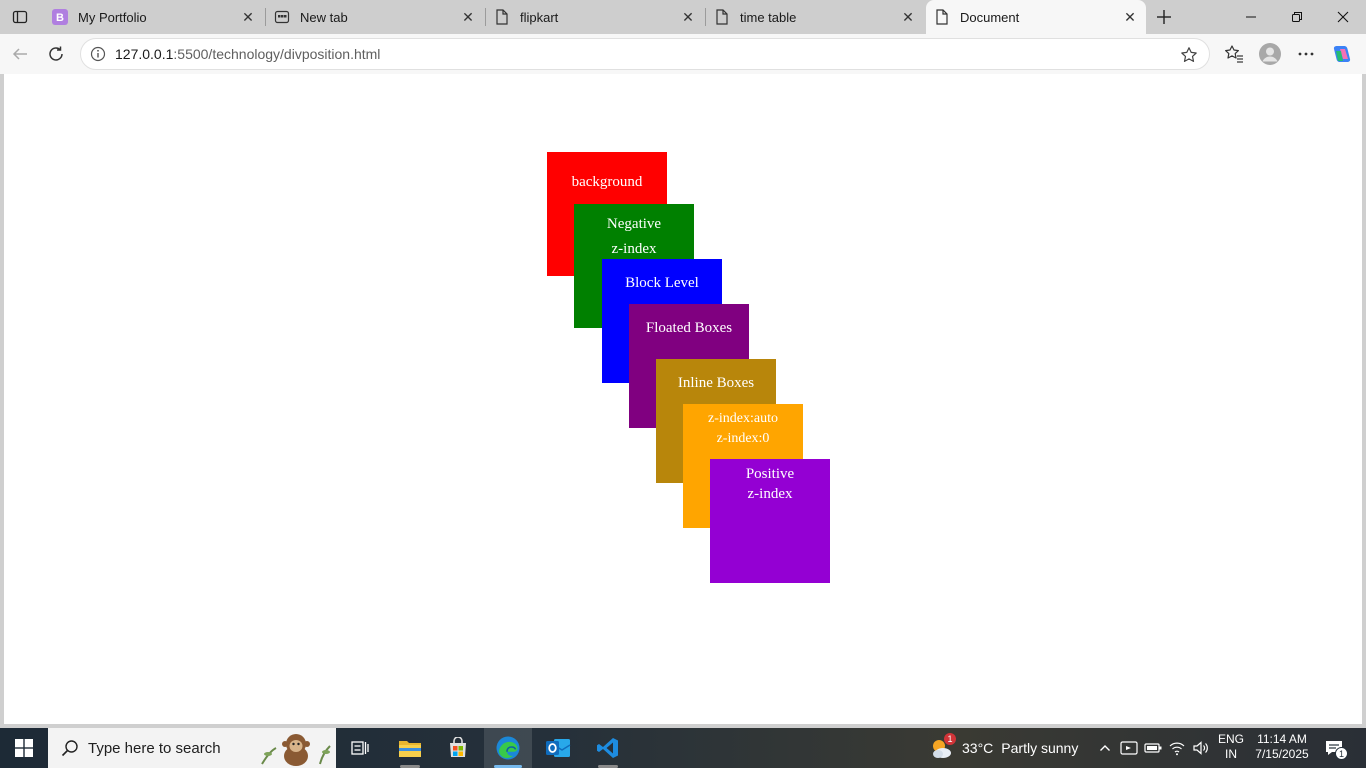  What do you see at coordinates (1282, 739) in the screenshot?
I see `clock-time: 11:14 AM` at bounding box center [1282, 739].